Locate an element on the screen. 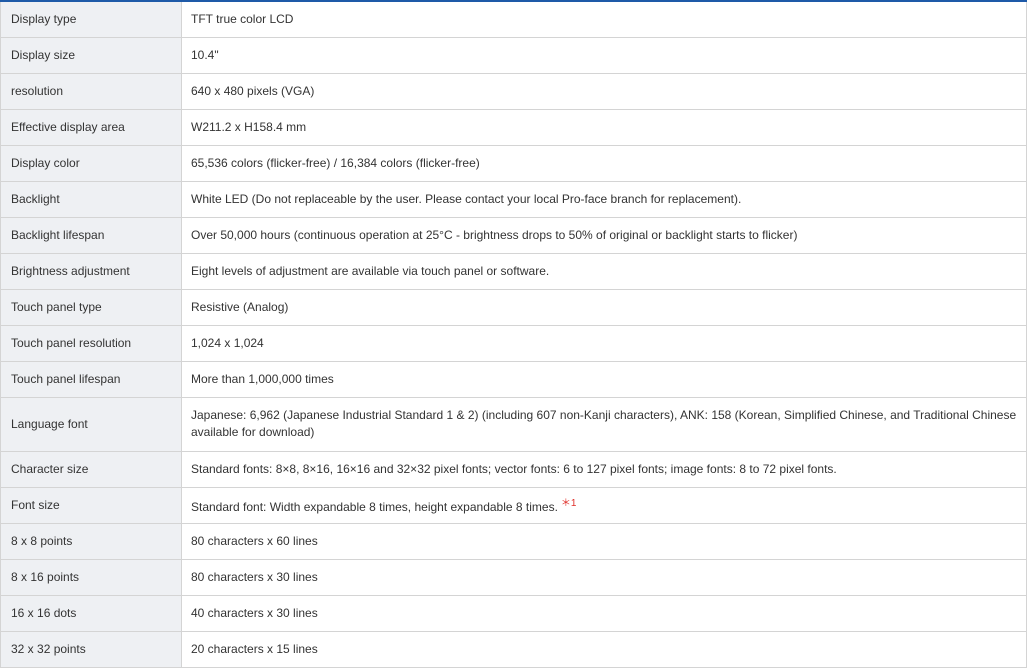  row-label: Backlight lifespan is located at coordinates (91, 235).